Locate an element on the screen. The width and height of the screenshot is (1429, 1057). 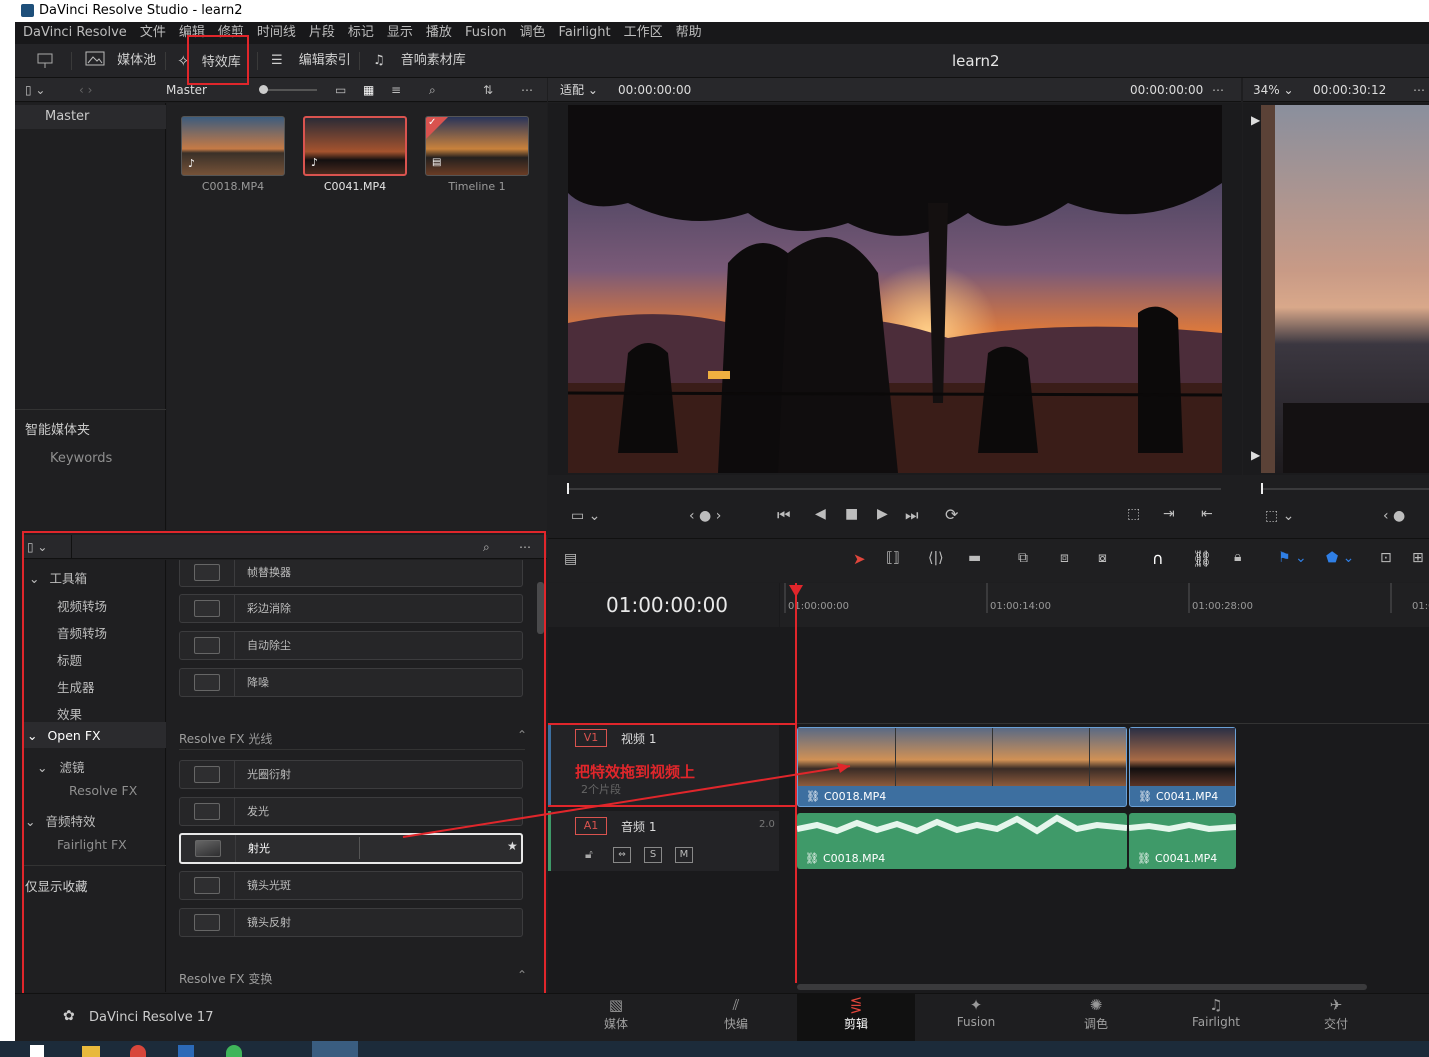
jog-control-icon: ‹ ● › is located at coordinates (705, 516).